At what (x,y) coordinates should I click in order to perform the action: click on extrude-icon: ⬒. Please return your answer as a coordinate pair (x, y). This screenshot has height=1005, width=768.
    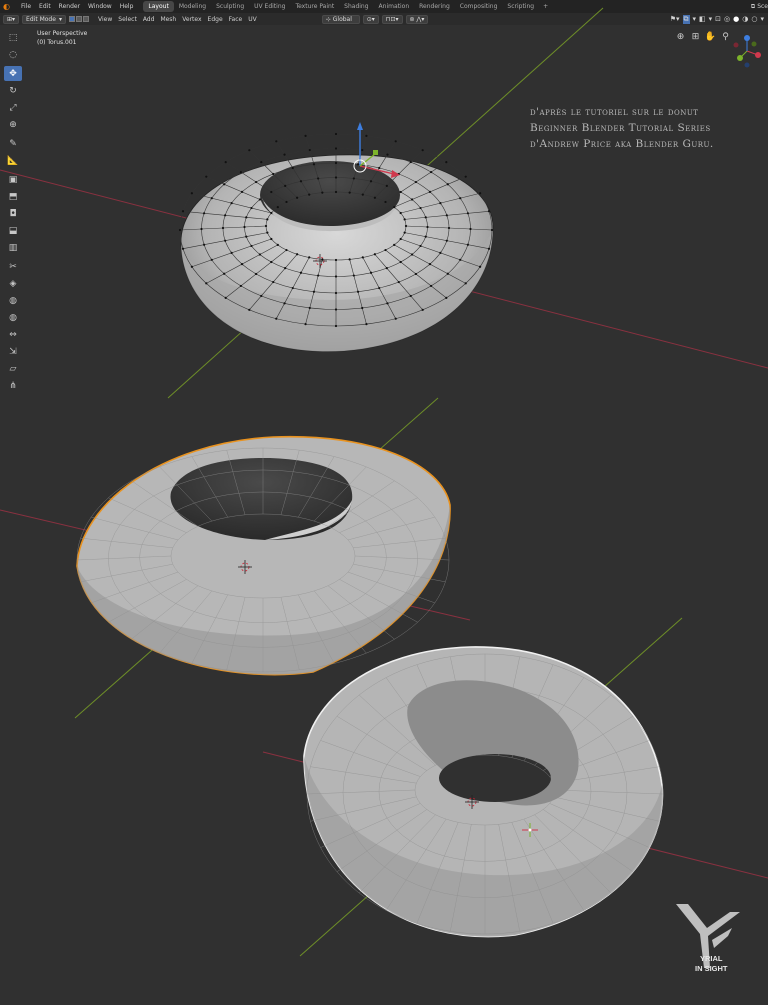
    Looking at the image, I should click on (13, 196).